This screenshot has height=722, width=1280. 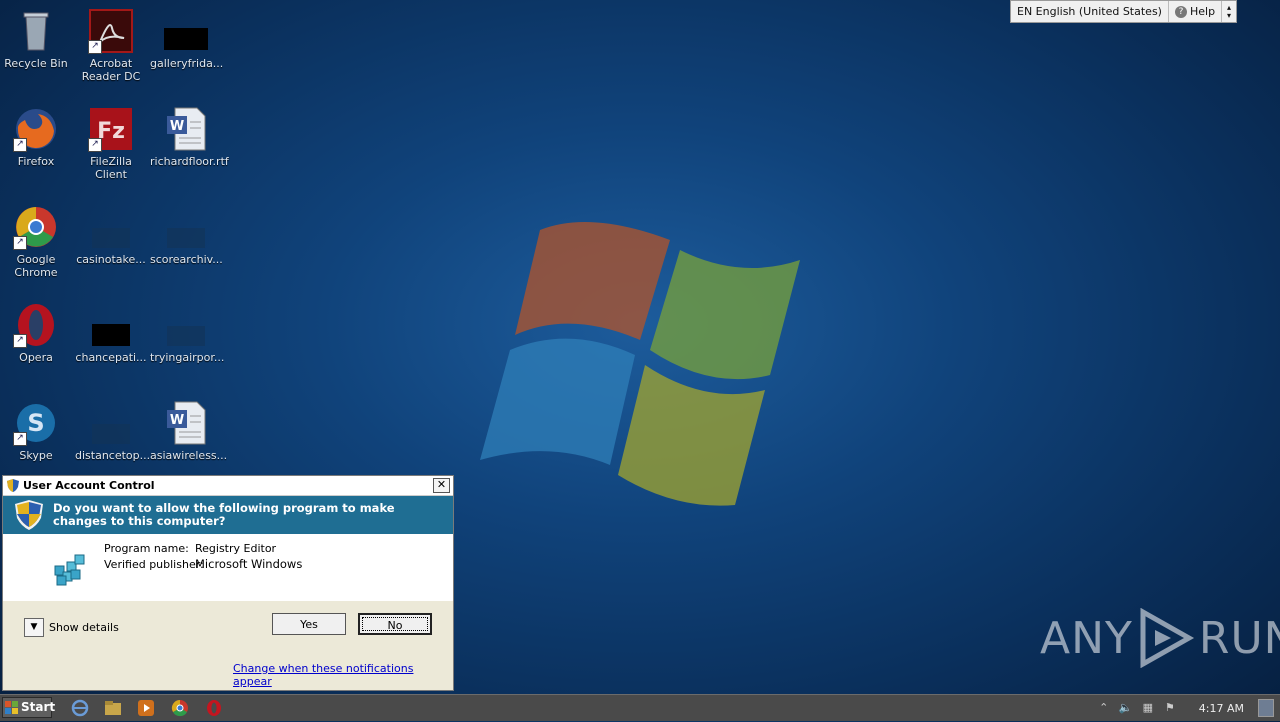 What do you see at coordinates (1126, 708) in the screenshot?
I see `volume-icon: 🔈` at bounding box center [1126, 708].